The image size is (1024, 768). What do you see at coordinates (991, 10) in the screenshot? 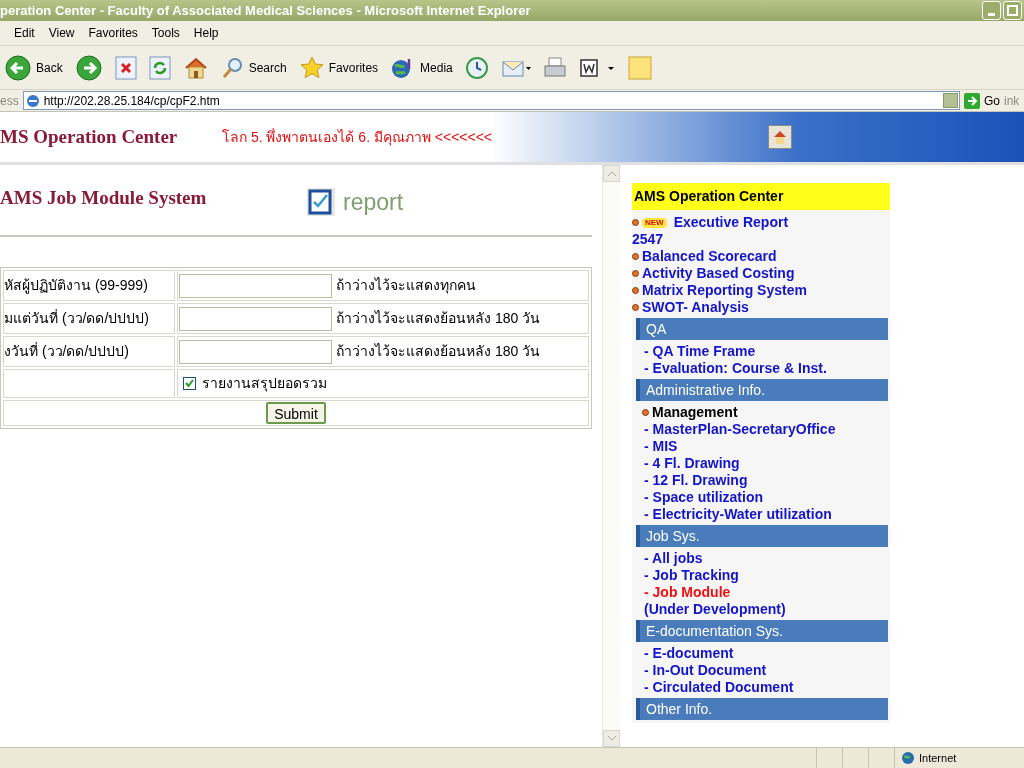
I see `minimize-button` at bounding box center [991, 10].